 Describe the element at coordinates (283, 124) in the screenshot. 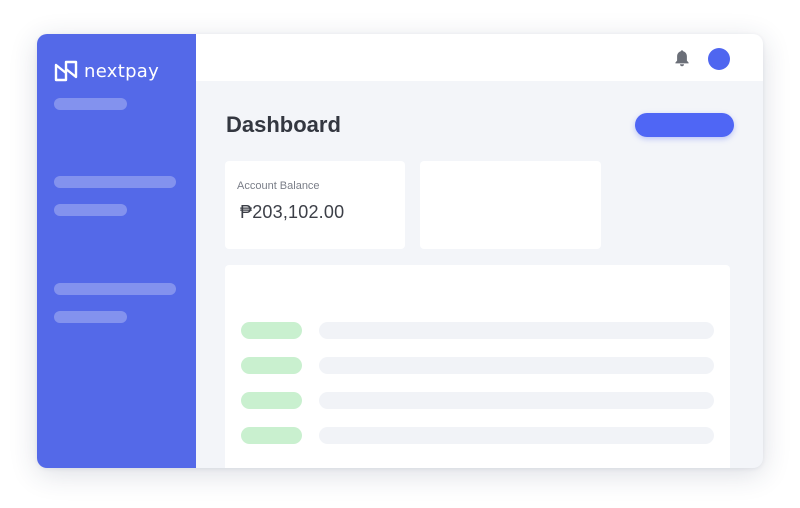

I see `page-title: Dashboard` at that location.